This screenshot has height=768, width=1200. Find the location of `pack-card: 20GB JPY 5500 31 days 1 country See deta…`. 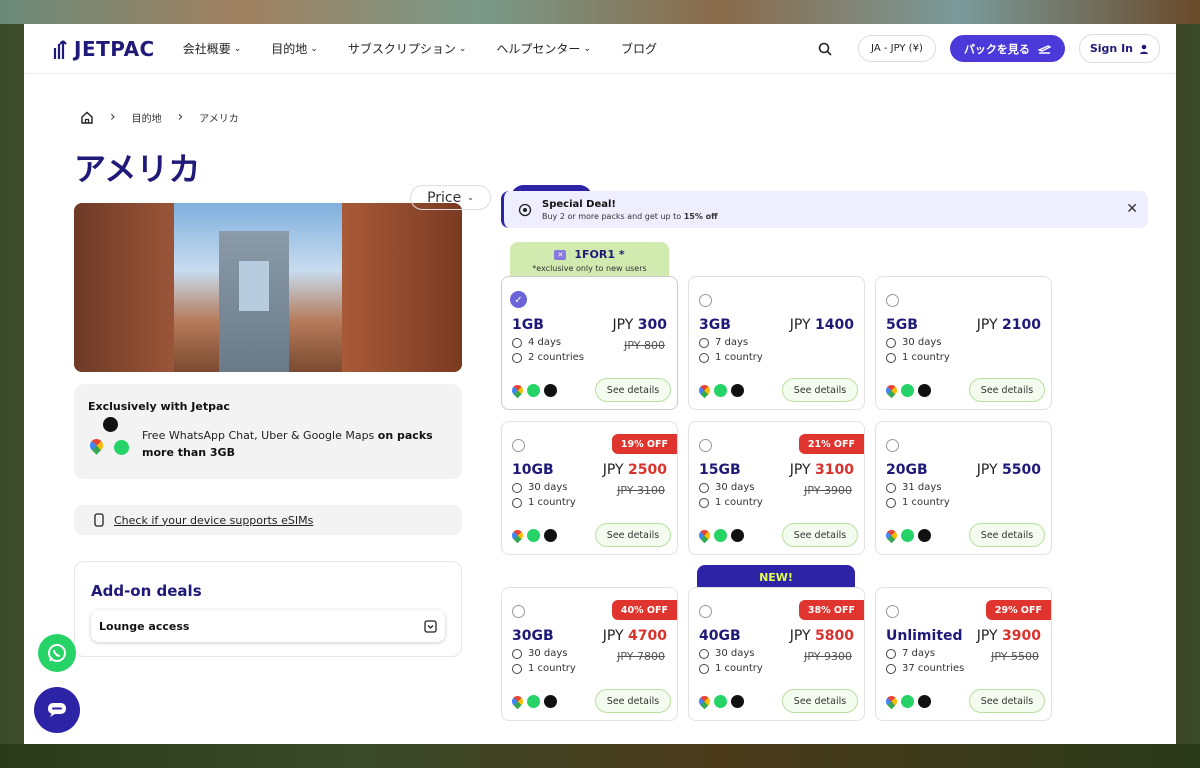

pack-card: 20GB JPY 5500 31 days 1 country See deta… is located at coordinates (963, 488).